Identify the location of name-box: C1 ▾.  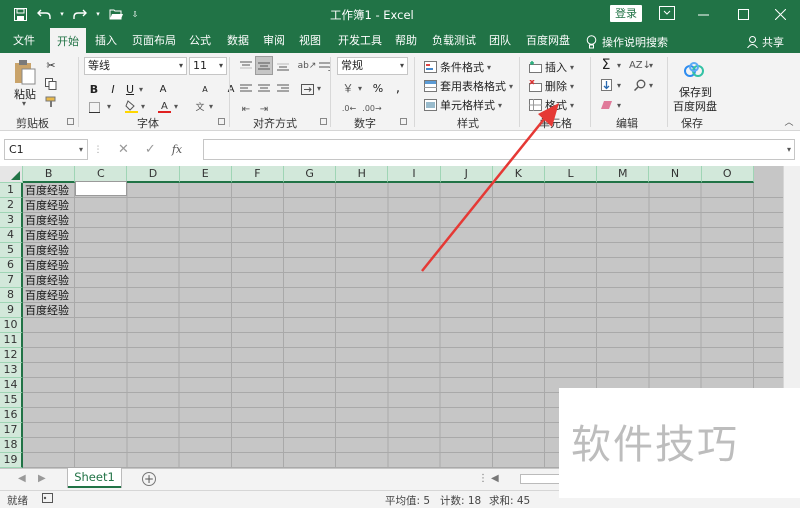
(46, 149).